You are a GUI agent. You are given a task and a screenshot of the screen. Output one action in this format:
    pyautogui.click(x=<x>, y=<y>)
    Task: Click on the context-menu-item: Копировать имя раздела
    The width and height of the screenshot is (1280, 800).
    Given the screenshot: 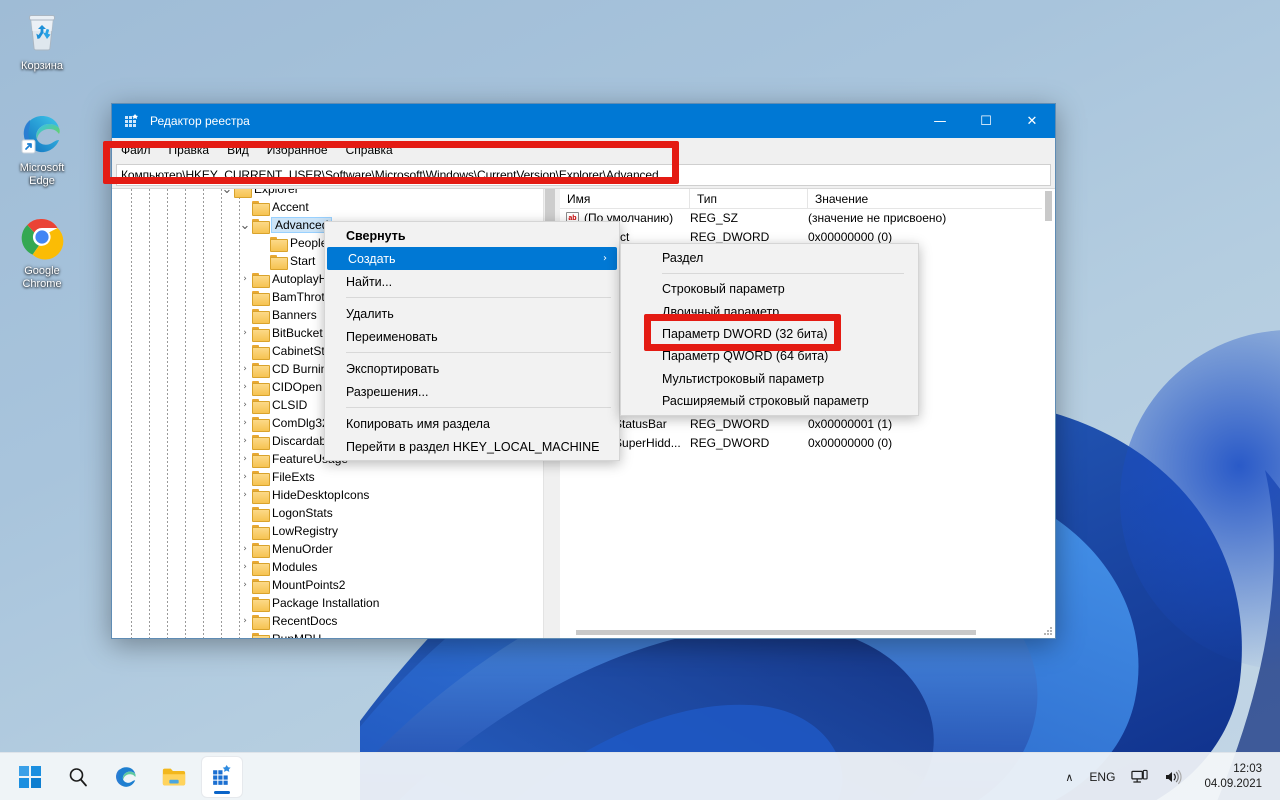 What is the action you would take?
    pyautogui.click(x=472, y=423)
    